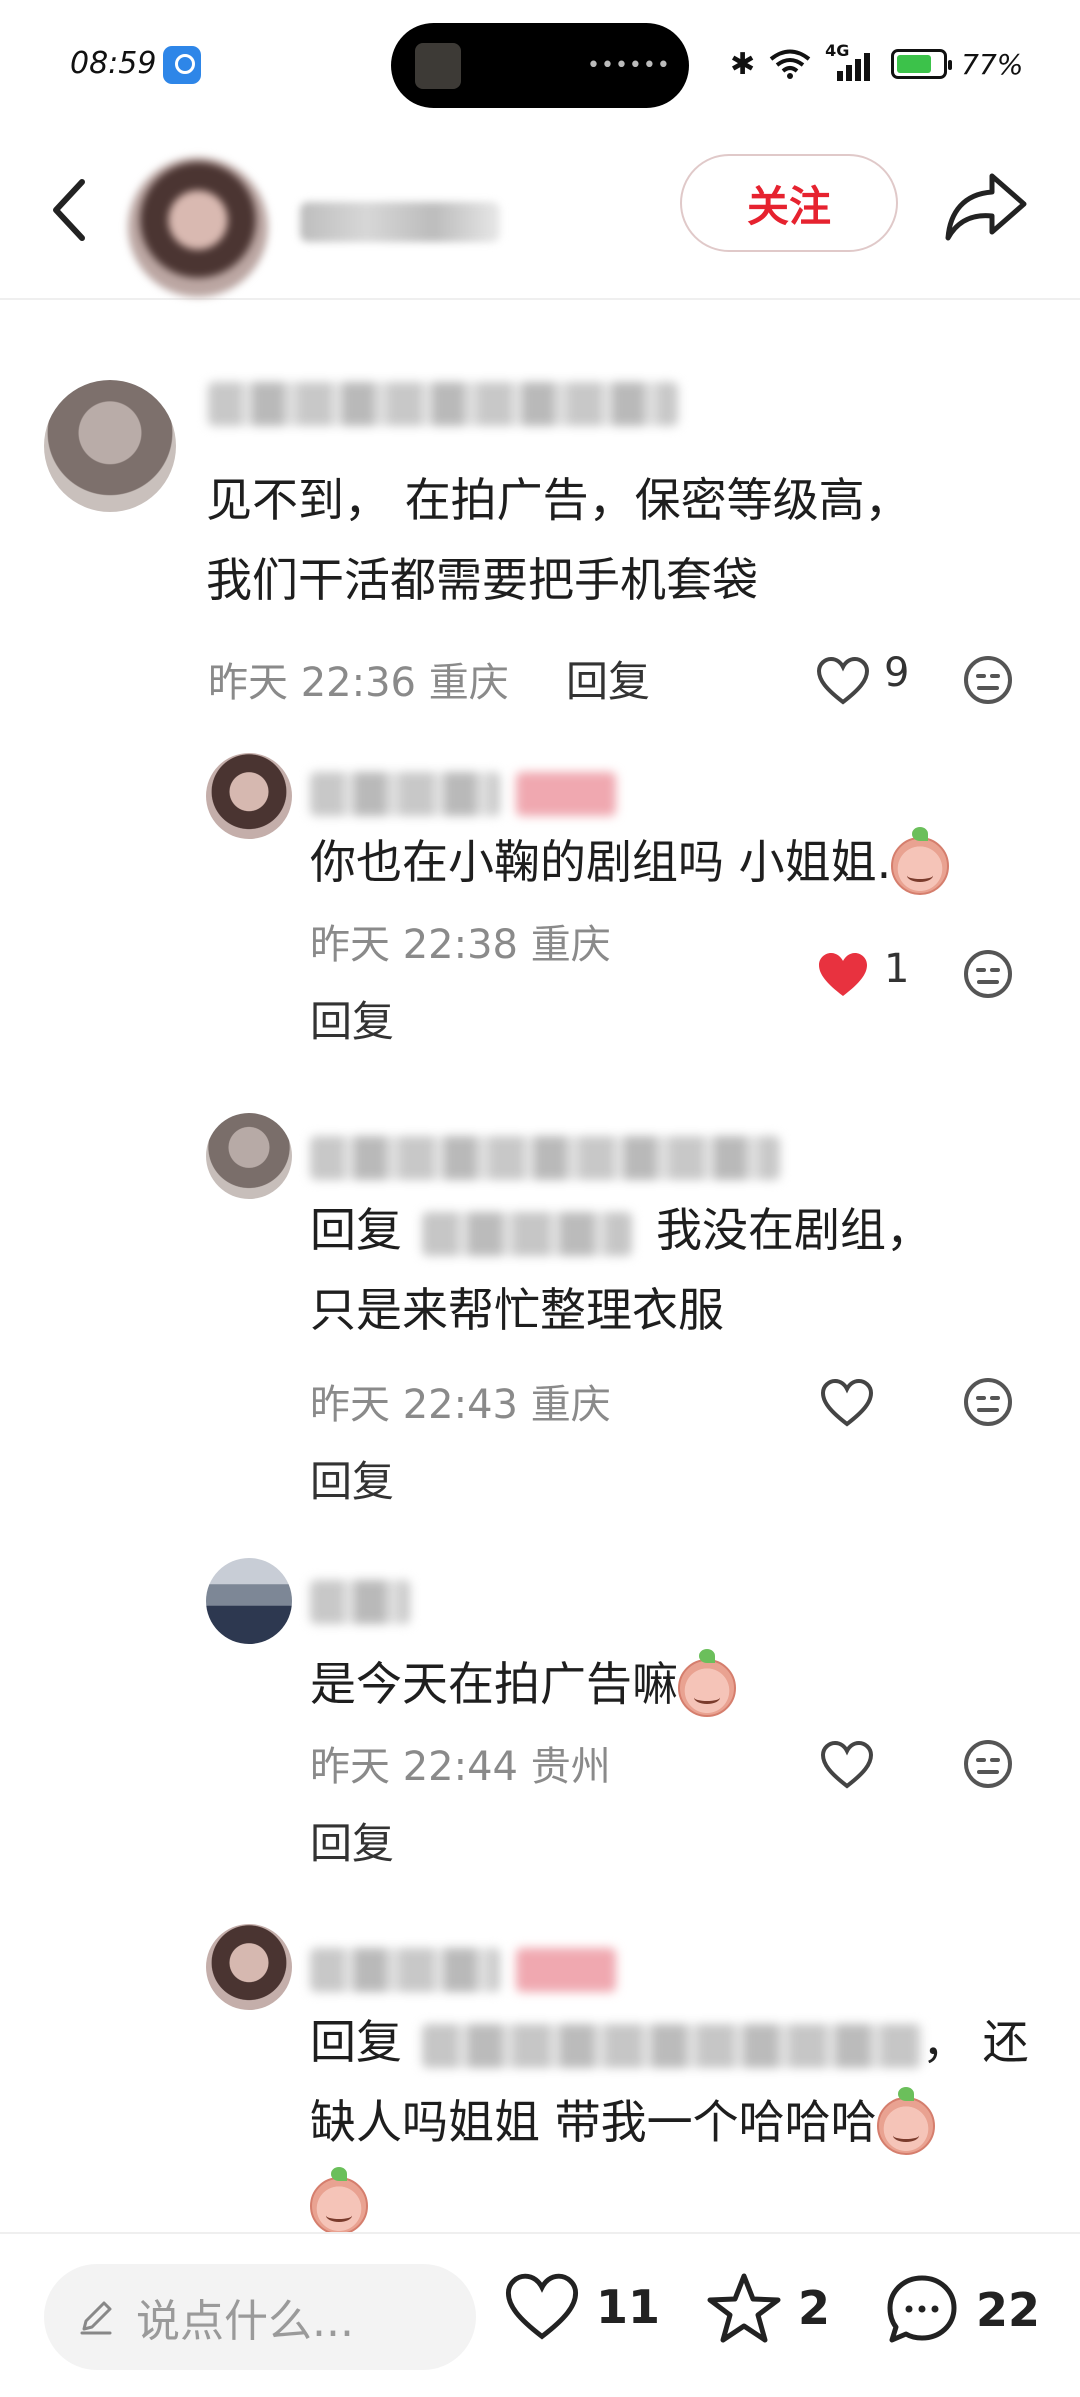 The image size is (1080, 2397). Describe the element at coordinates (494, 1684) in the screenshot. I see `comment-line: 是今天在拍广告嘛` at that location.